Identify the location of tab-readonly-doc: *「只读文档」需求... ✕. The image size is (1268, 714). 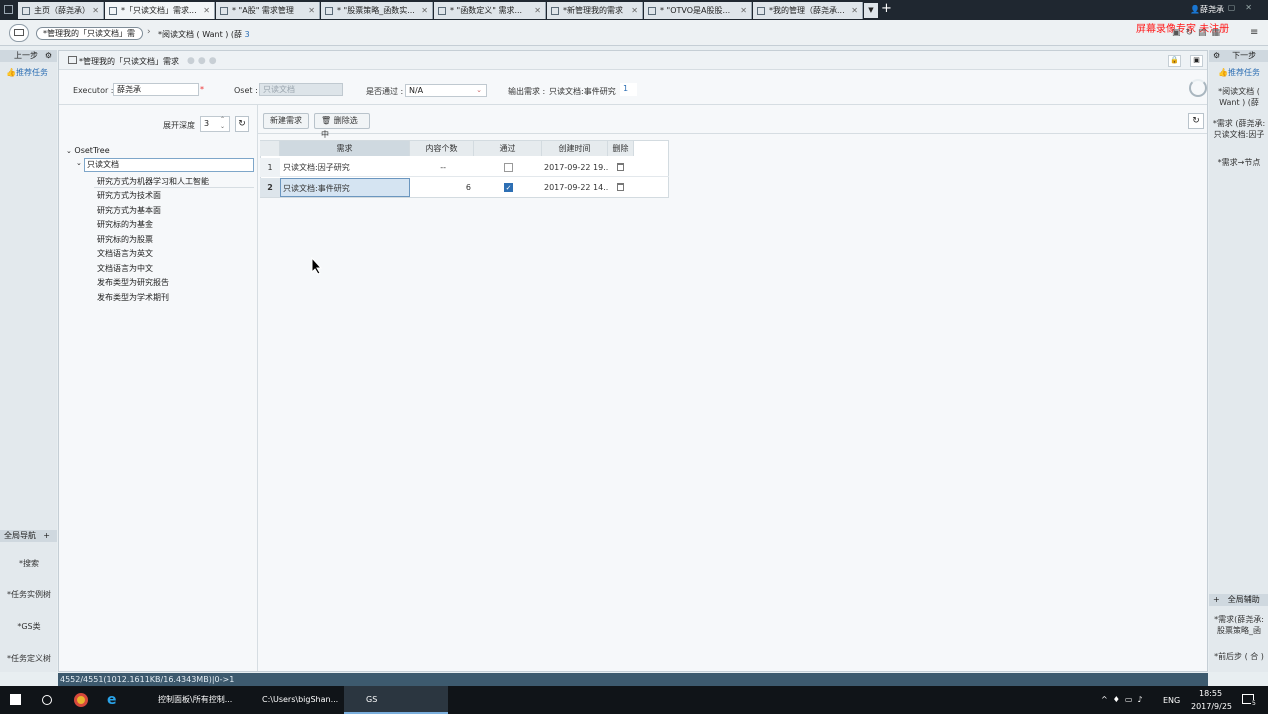
(160, 10).